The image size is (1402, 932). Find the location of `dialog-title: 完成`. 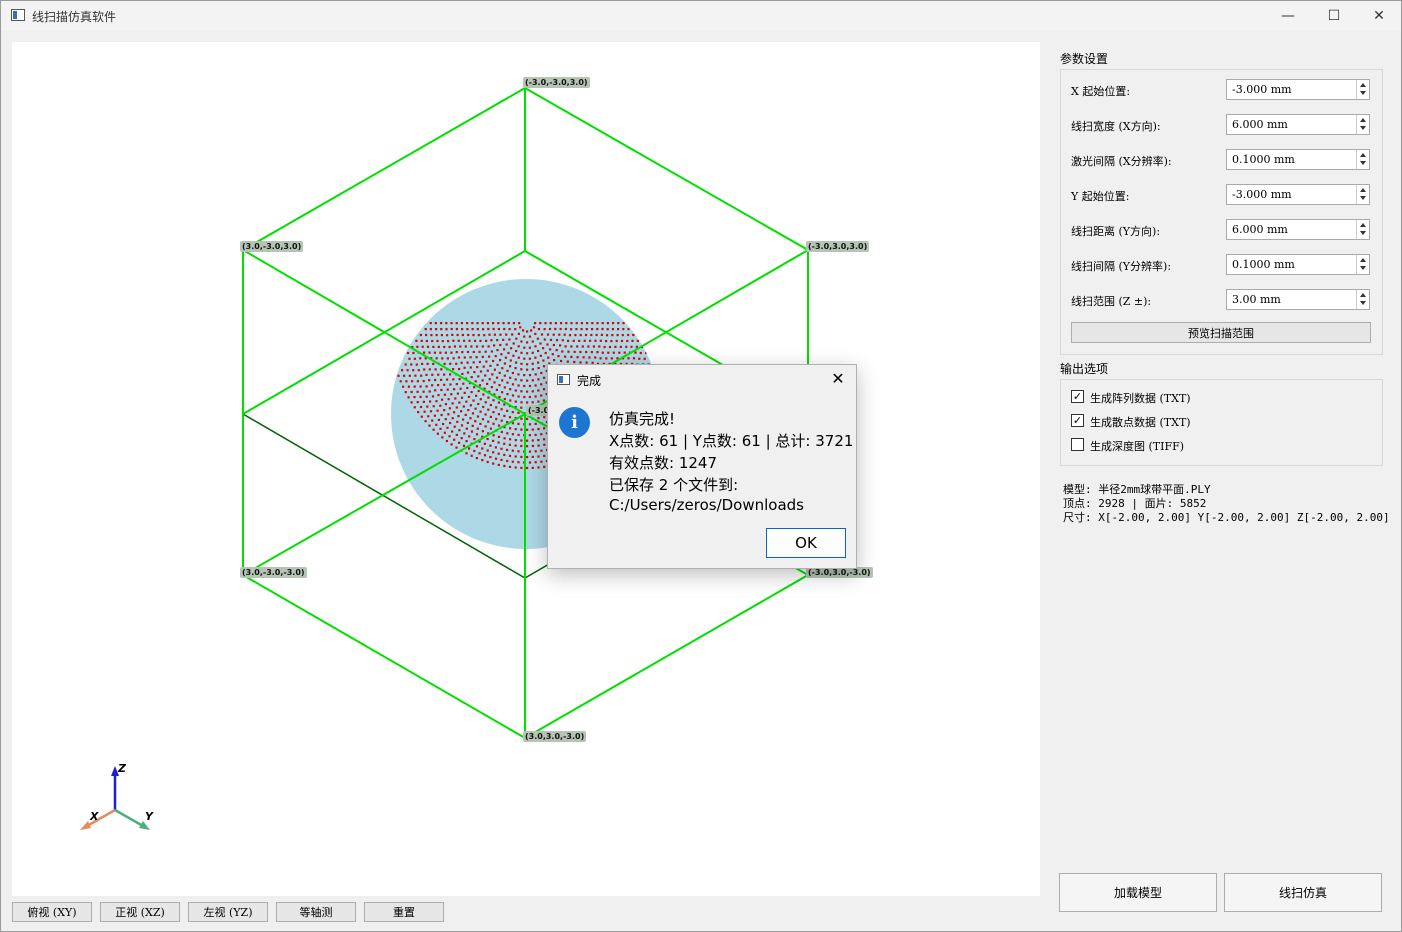

dialog-title: 完成 is located at coordinates (589, 381).